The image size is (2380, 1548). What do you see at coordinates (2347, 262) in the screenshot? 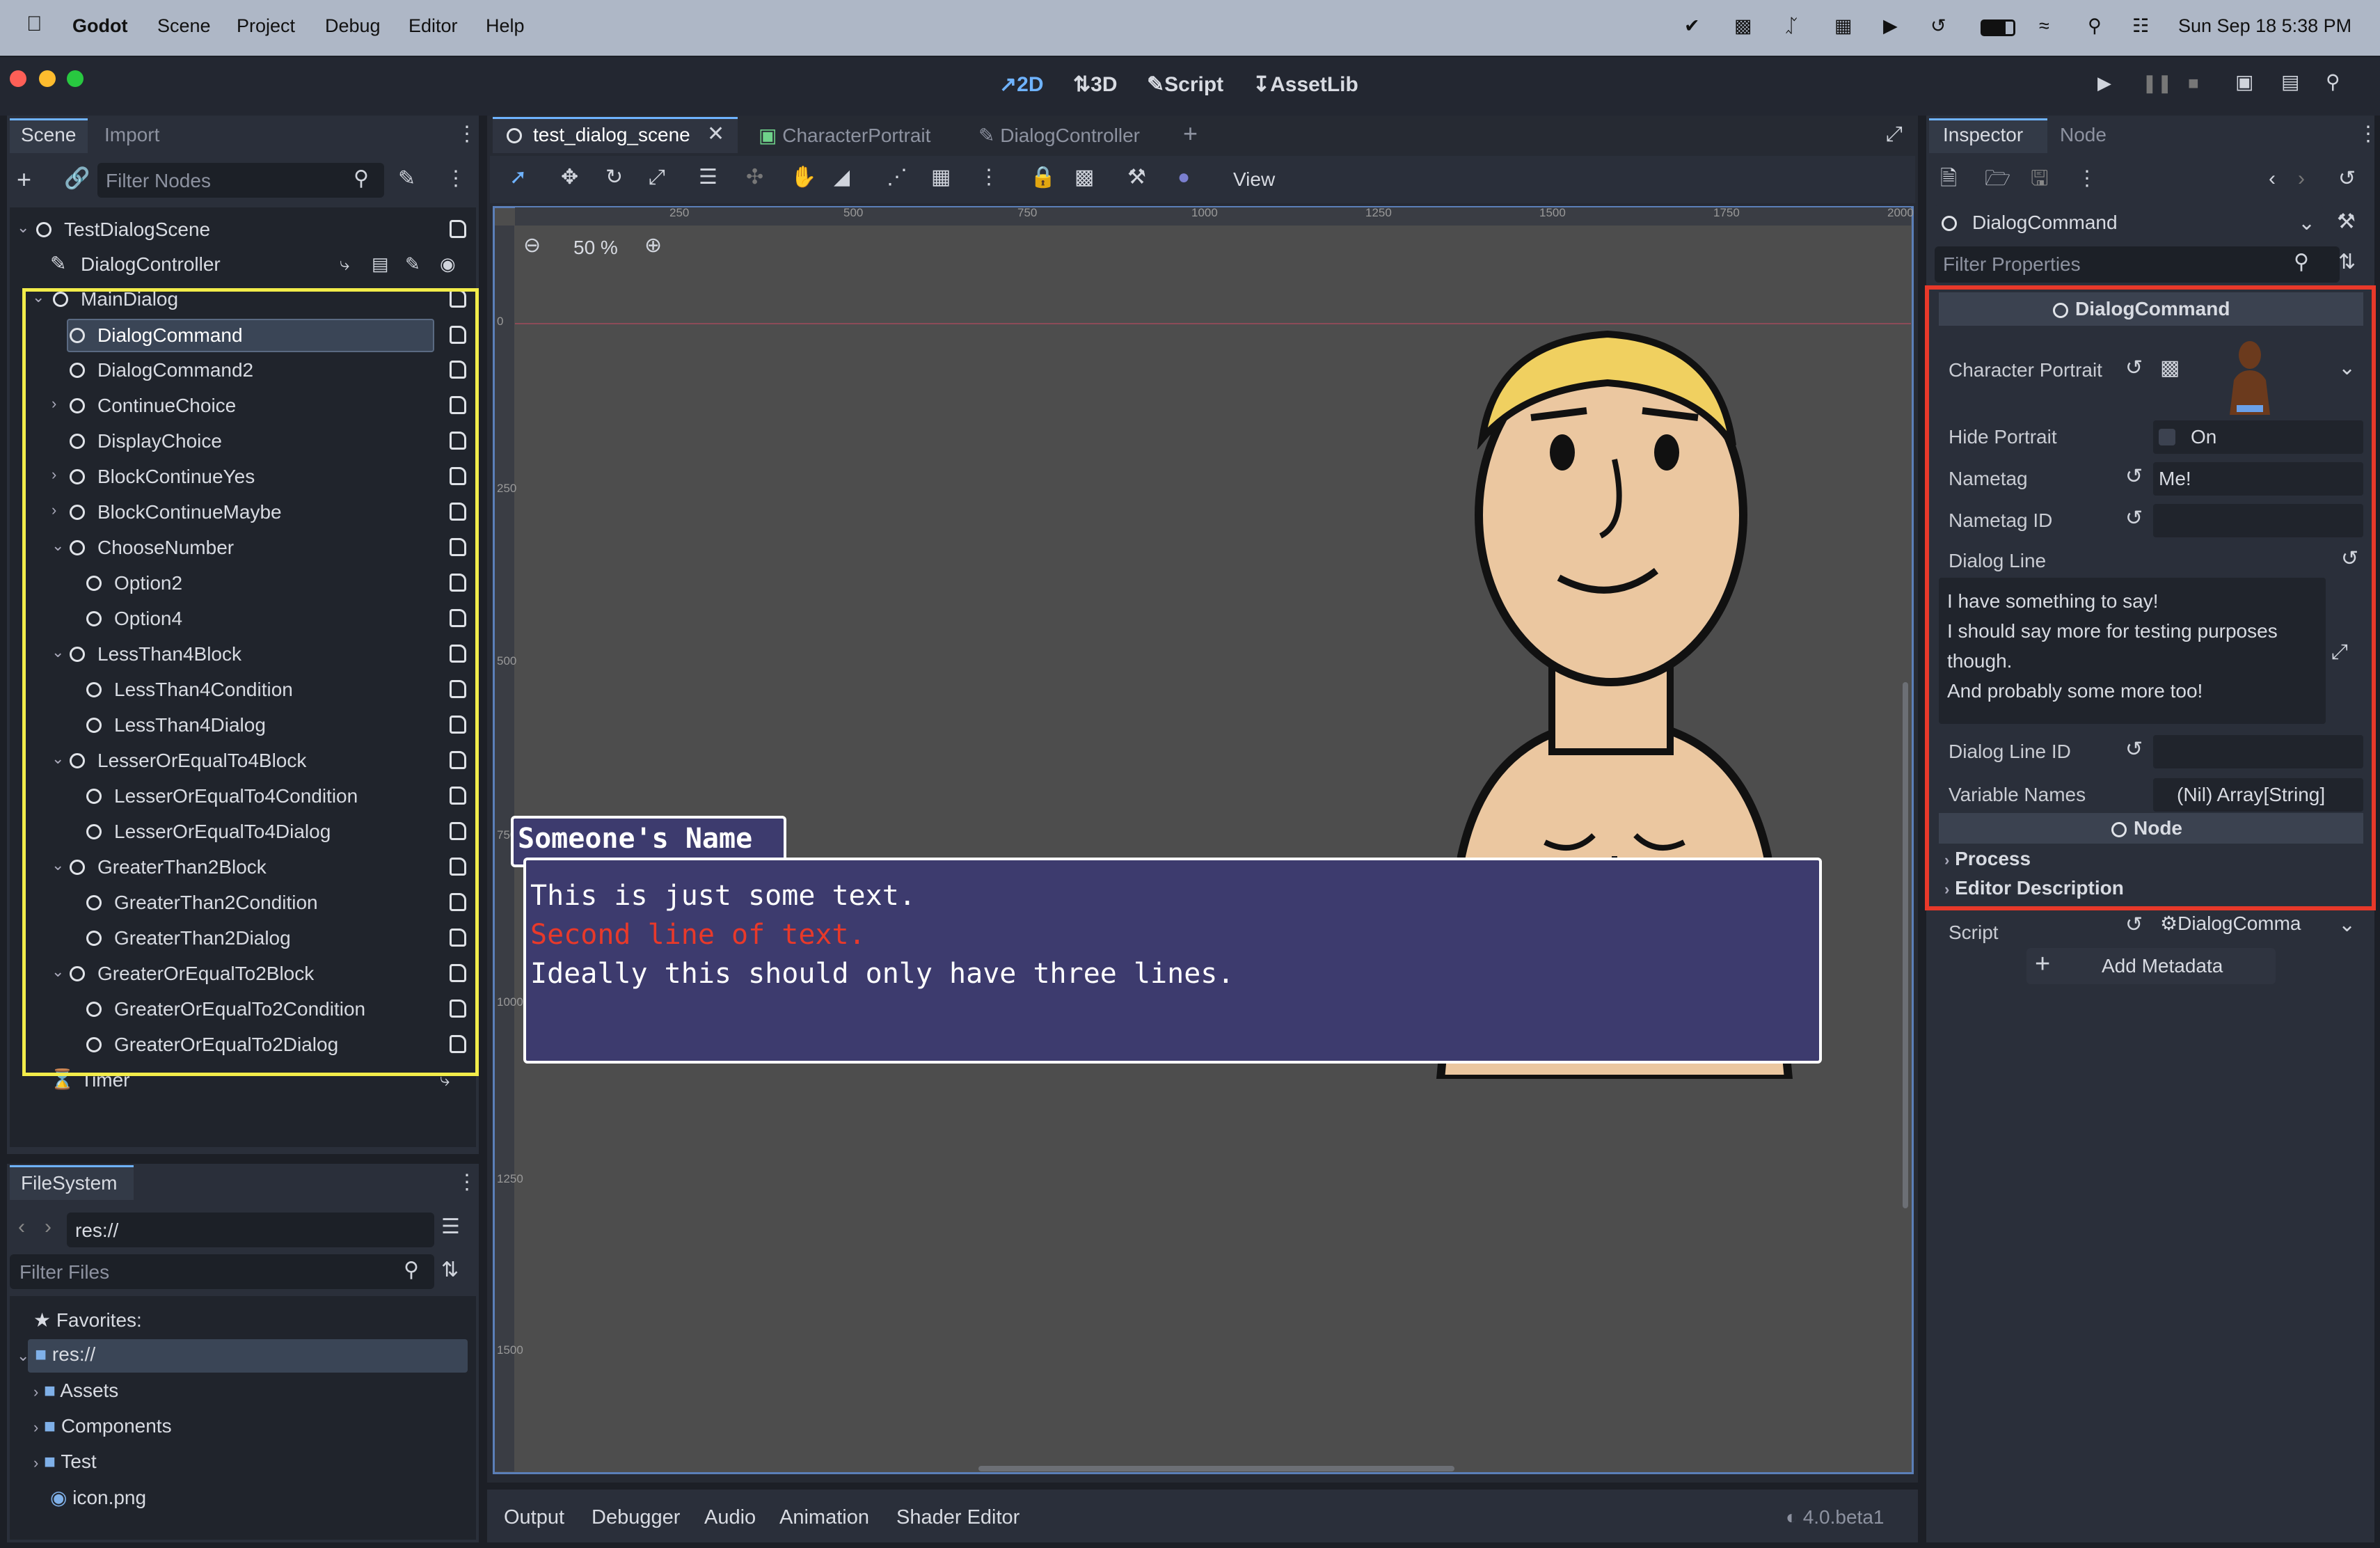
I see `sort-properties-icon: ⇅` at bounding box center [2347, 262].